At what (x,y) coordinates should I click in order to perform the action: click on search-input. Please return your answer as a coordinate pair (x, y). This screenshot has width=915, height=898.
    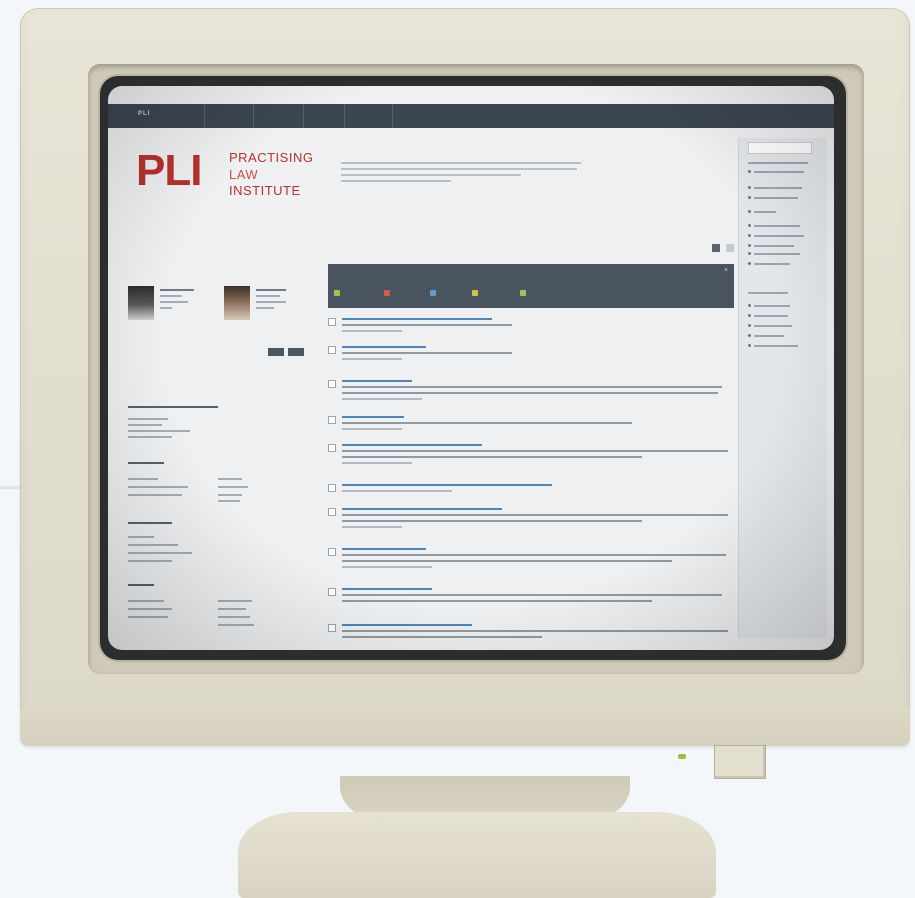
    Looking at the image, I should click on (780, 148).